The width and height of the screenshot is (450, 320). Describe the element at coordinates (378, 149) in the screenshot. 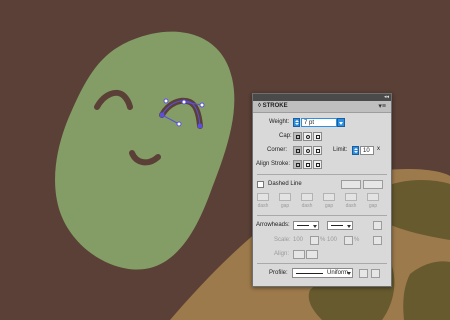

I see `limit-suffix: x` at that location.